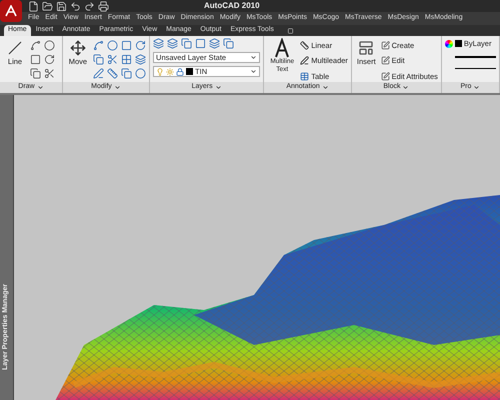 The width and height of the screenshot is (500, 400). What do you see at coordinates (11, 11) in the screenshot?
I see `app-logo-icon` at bounding box center [11, 11].